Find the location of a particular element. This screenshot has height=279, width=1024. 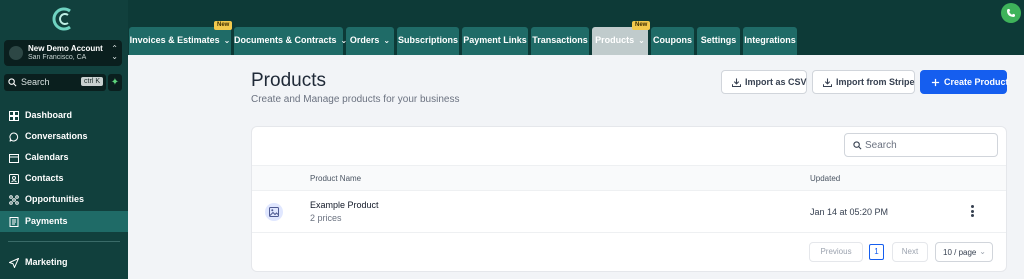

tab-settings: Settings is located at coordinates (718, 41).